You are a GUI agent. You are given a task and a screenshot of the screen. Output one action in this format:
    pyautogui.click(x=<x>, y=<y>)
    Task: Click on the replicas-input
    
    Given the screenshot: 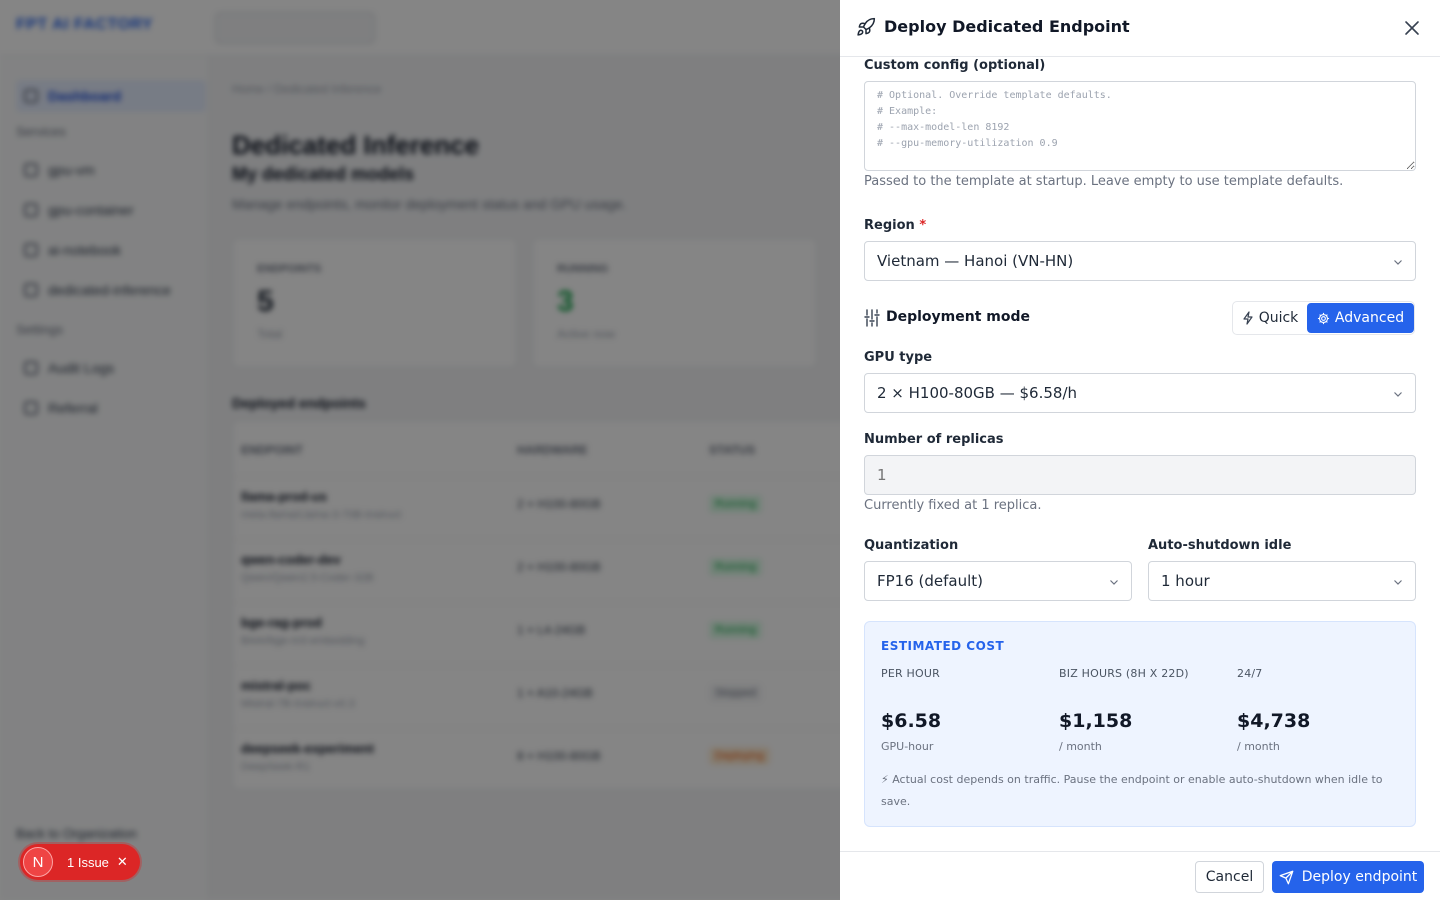 What is the action you would take?
    pyautogui.click(x=1140, y=475)
    